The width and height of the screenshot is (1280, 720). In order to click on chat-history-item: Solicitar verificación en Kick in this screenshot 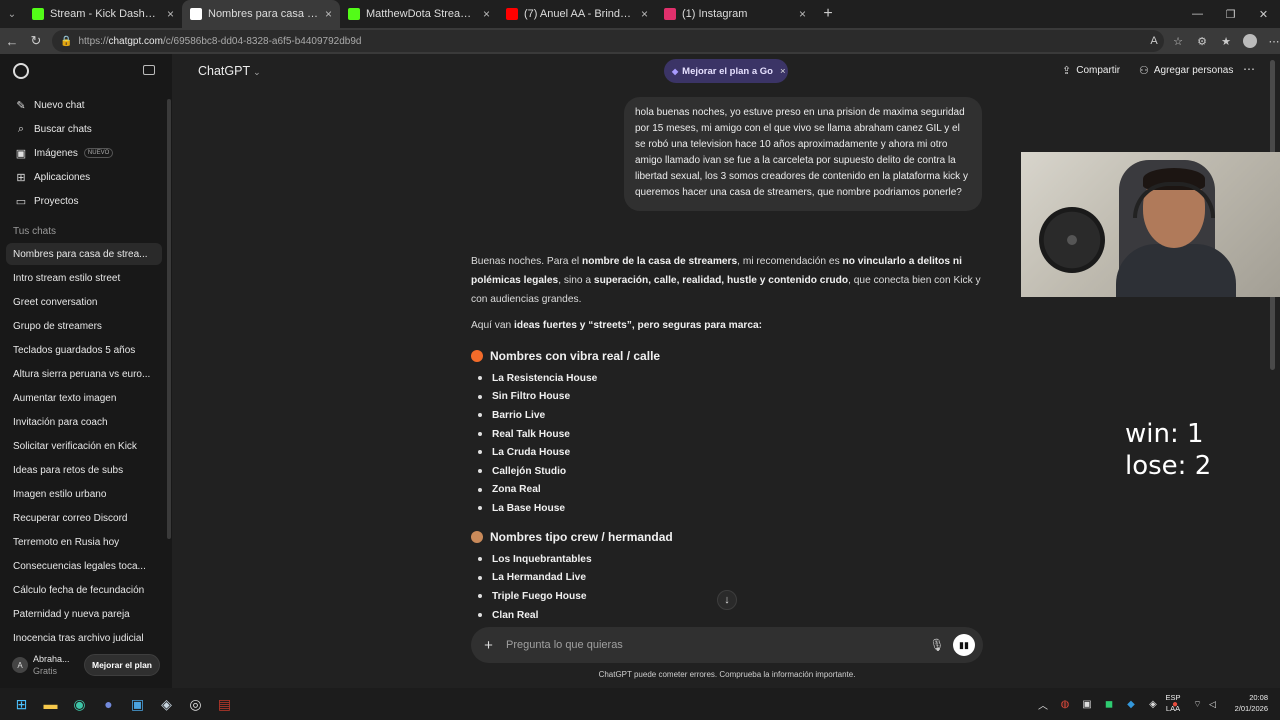, I will do `click(84, 446)`.